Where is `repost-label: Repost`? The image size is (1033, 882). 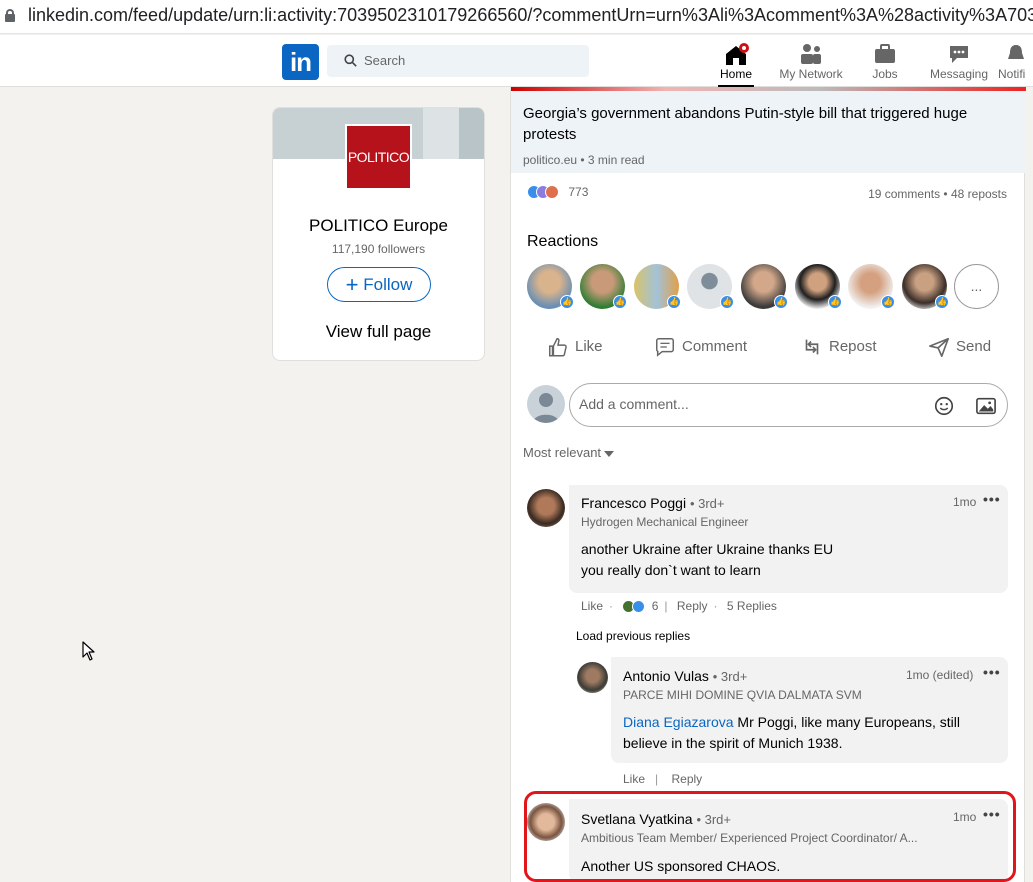
repost-label: Repost is located at coordinates (853, 346).